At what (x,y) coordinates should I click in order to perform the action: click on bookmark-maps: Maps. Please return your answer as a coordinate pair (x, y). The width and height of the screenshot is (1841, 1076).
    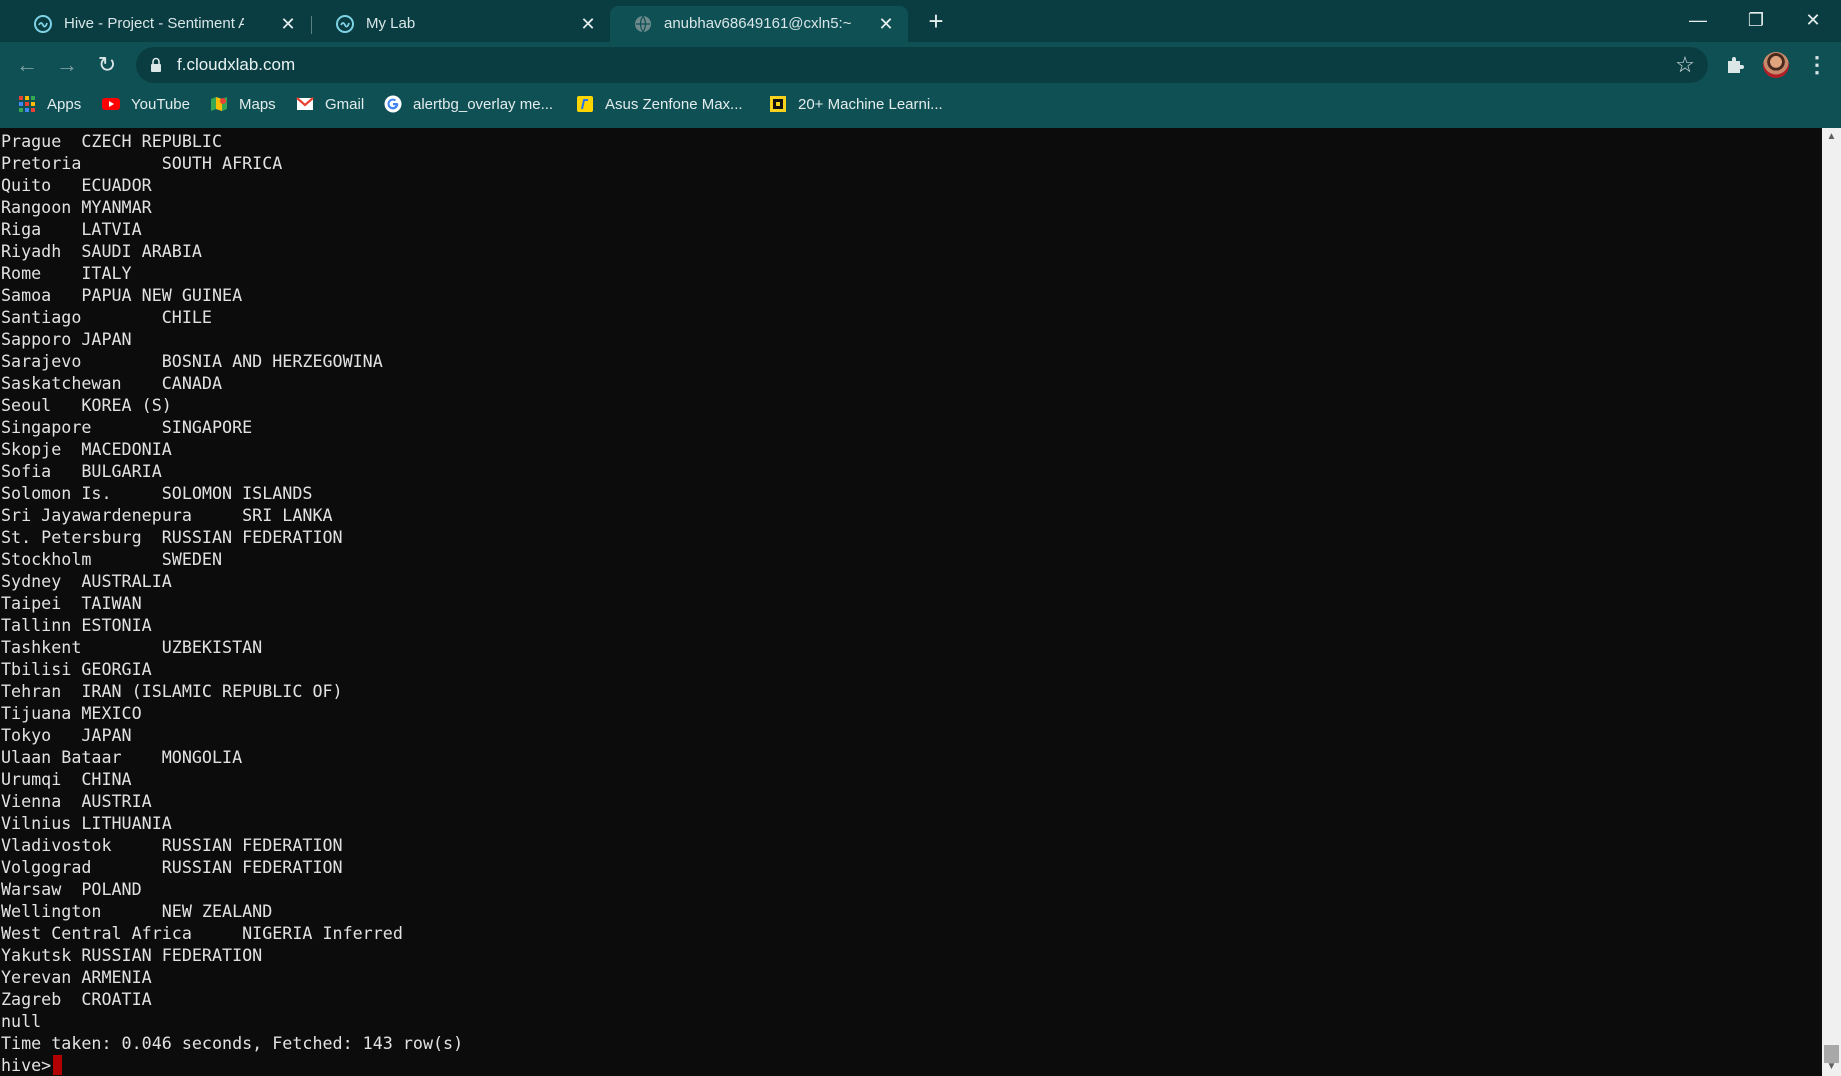
    Looking at the image, I should click on (243, 104).